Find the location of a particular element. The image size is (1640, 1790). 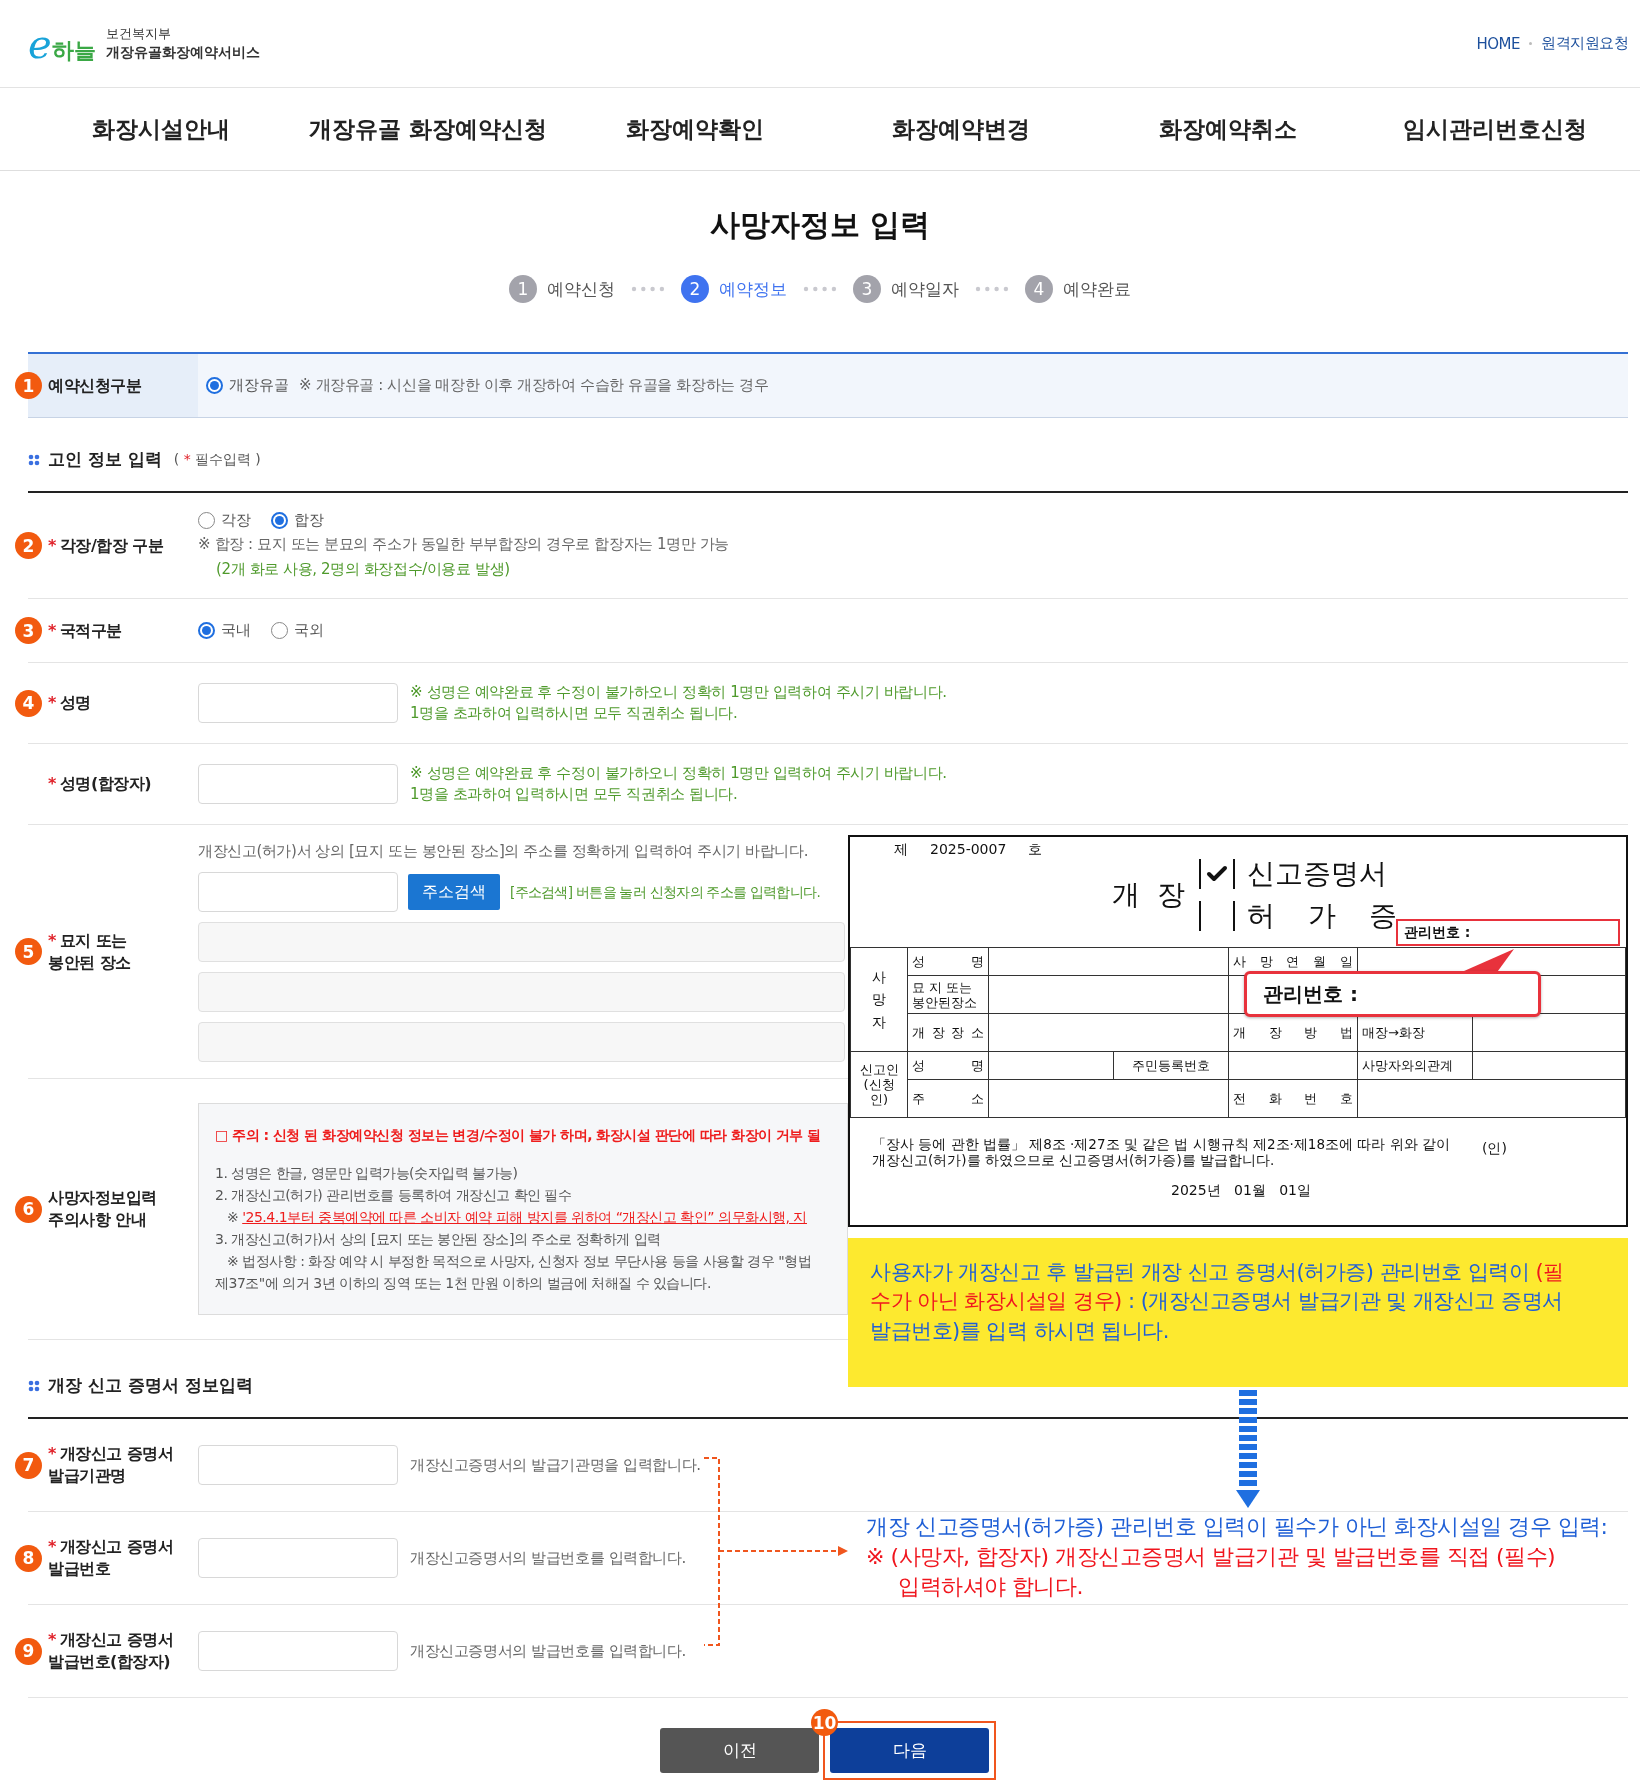

field-label: * 개장신고 증명서 발급기관명 is located at coordinates (111, 1465).